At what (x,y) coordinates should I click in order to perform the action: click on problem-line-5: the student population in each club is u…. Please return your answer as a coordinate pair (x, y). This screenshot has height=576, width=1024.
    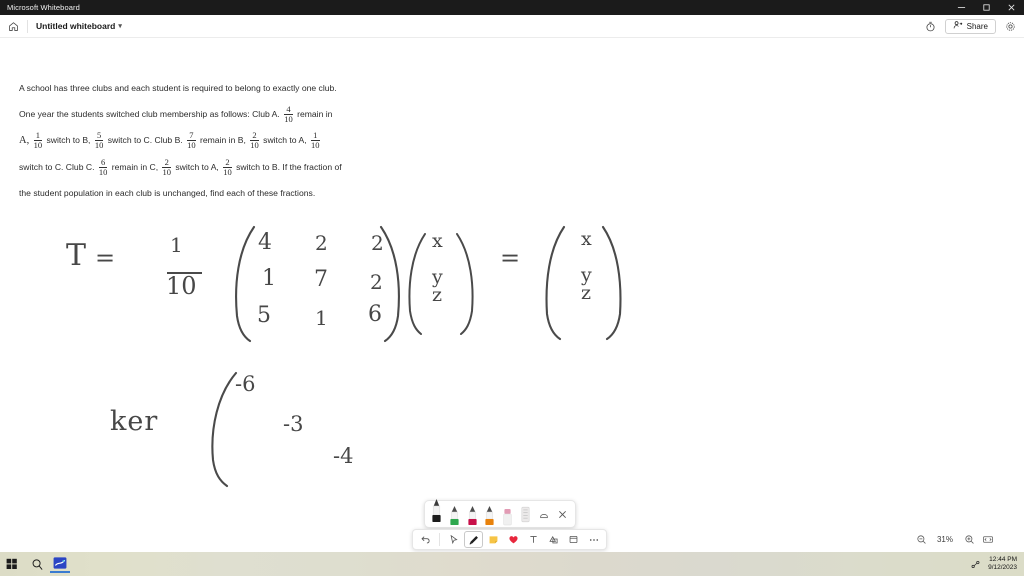
    Looking at the image, I should click on (167, 193).